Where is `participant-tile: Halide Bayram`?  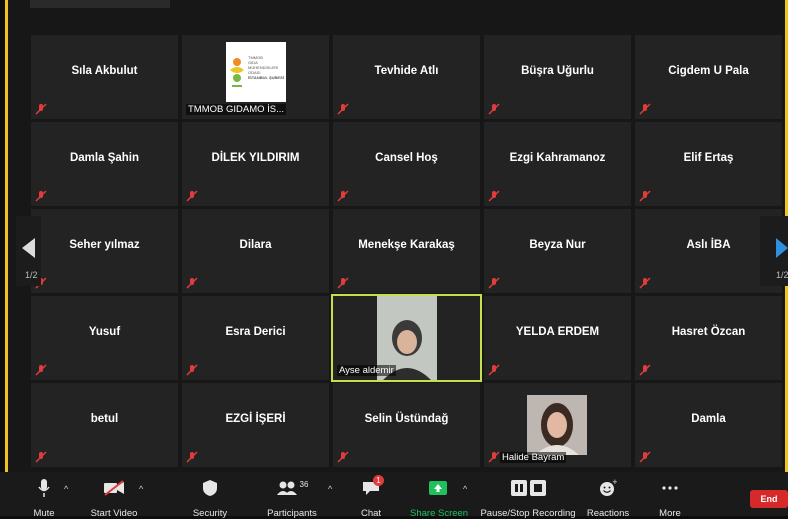 participant-tile: Halide Bayram is located at coordinates (557, 425).